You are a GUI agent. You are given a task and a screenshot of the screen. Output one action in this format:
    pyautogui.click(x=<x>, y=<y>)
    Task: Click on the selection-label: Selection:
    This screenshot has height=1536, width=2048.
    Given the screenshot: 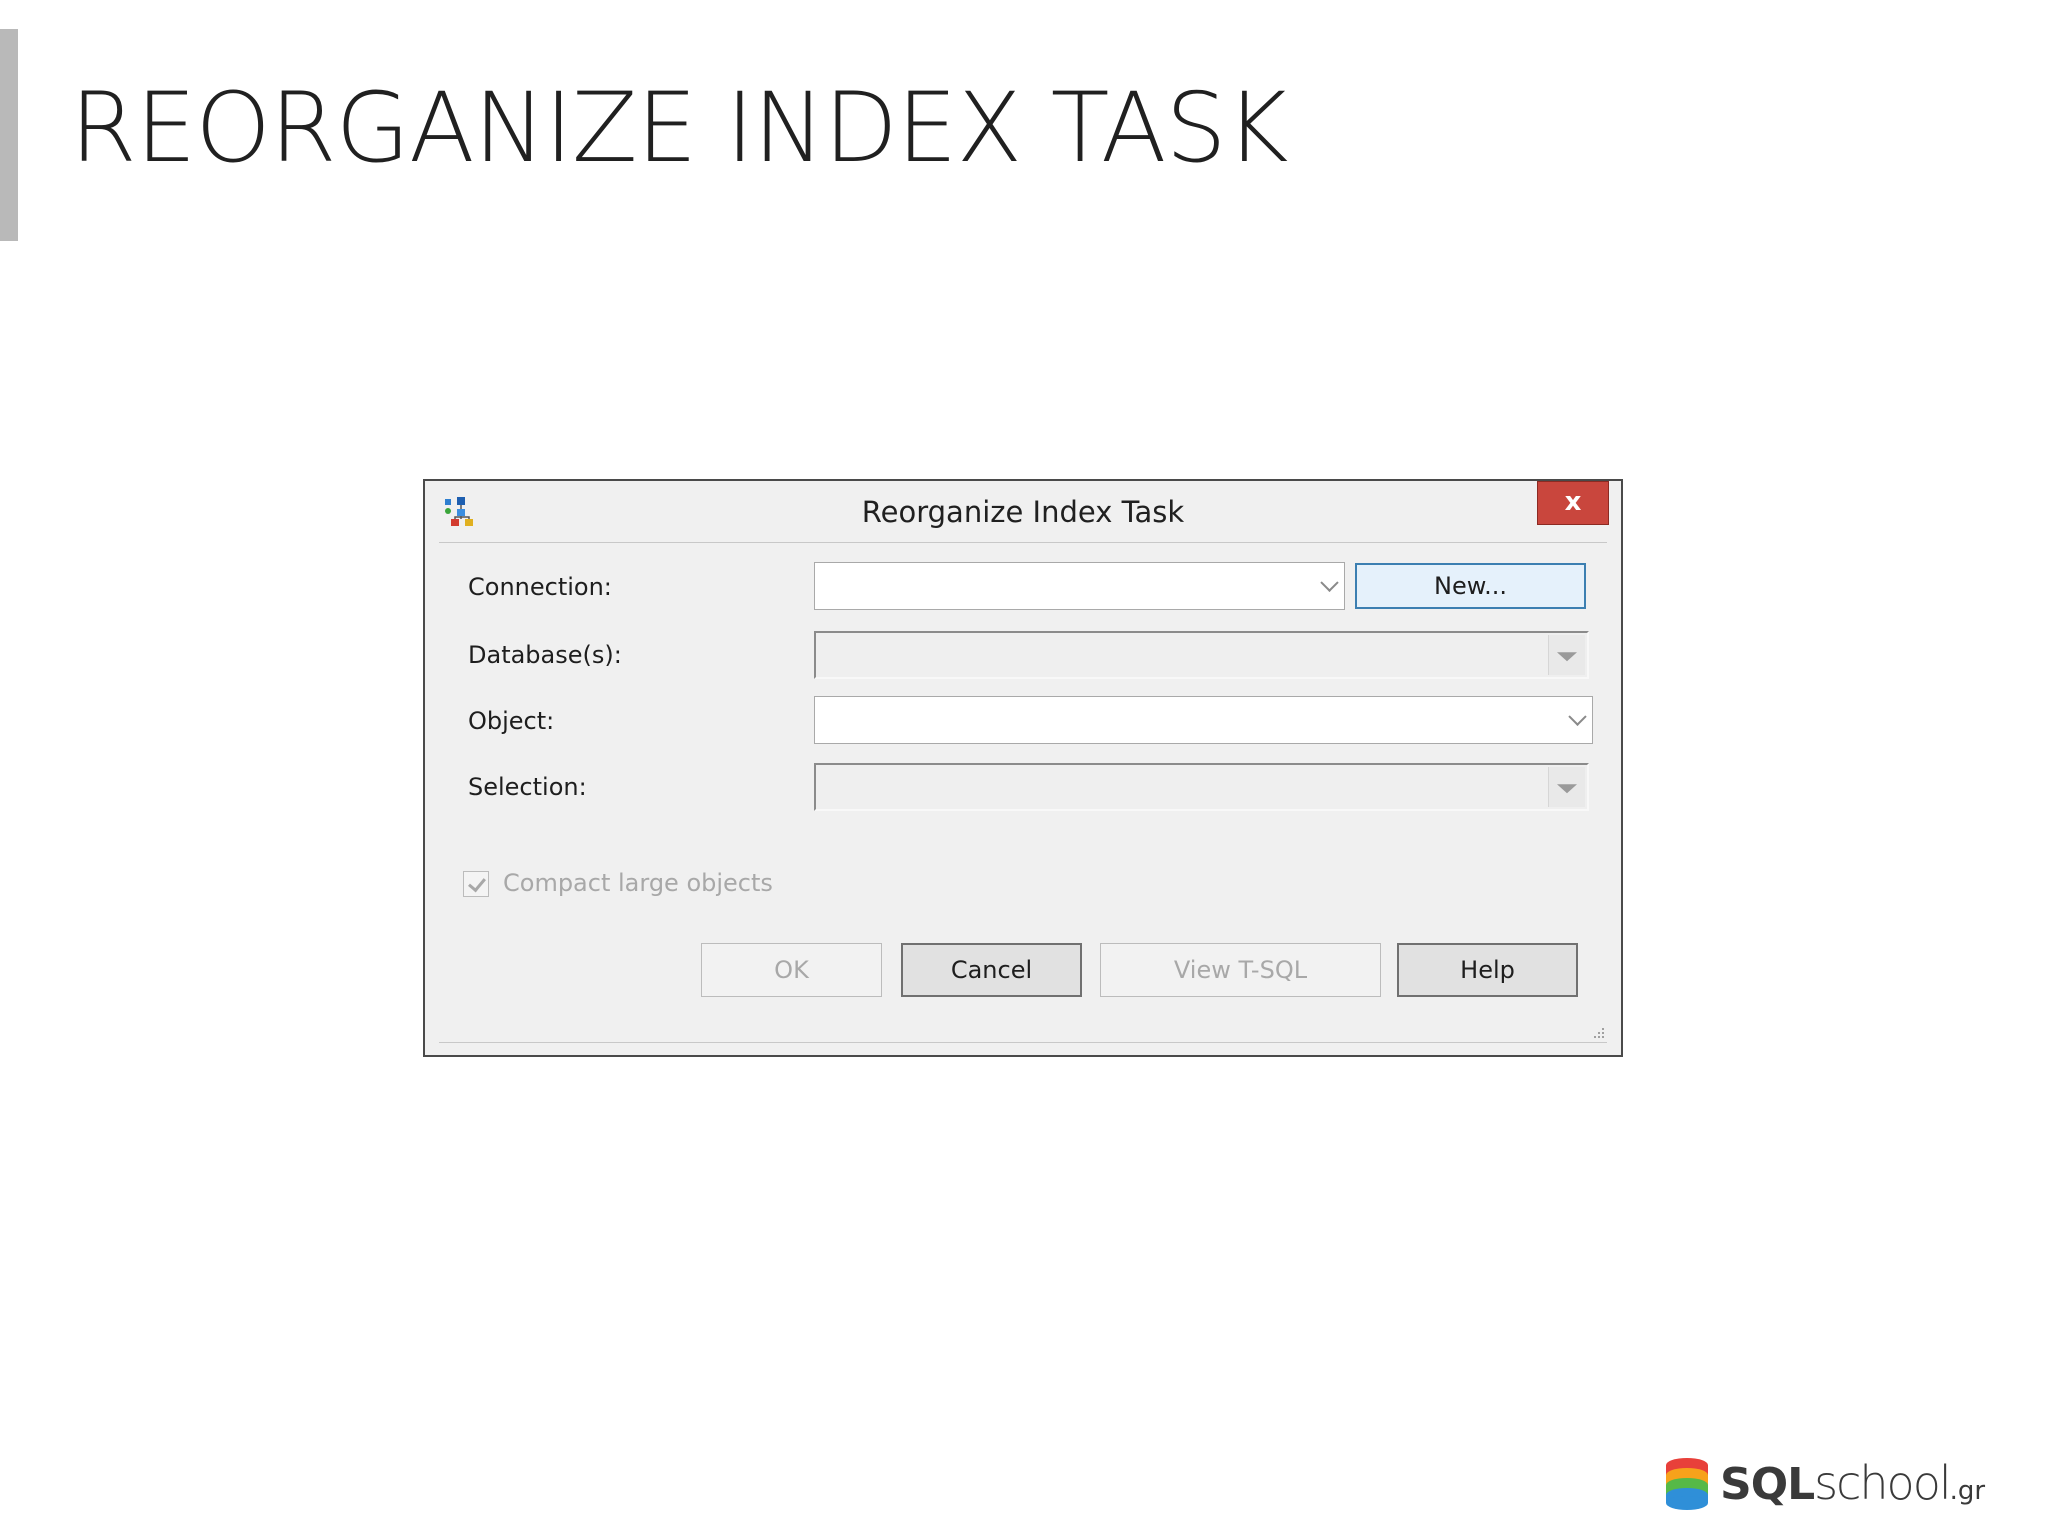 What is the action you would take?
    pyautogui.click(x=527, y=787)
    